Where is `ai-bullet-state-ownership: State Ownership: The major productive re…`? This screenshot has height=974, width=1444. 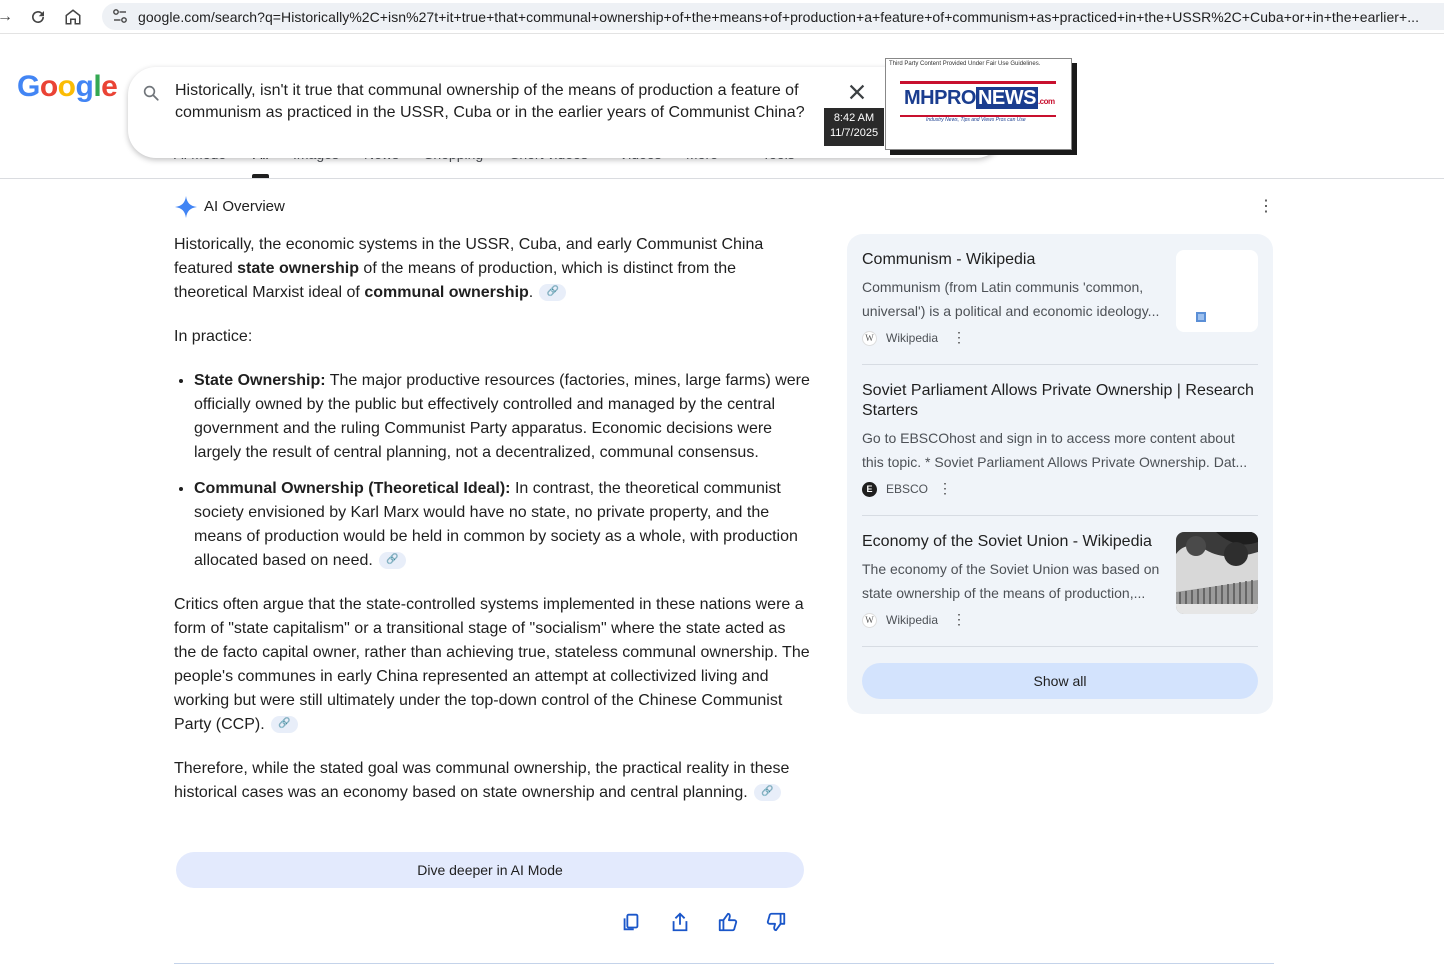
ai-bullet-state-ownership: State Ownership: The major productive re… is located at coordinates (502, 417).